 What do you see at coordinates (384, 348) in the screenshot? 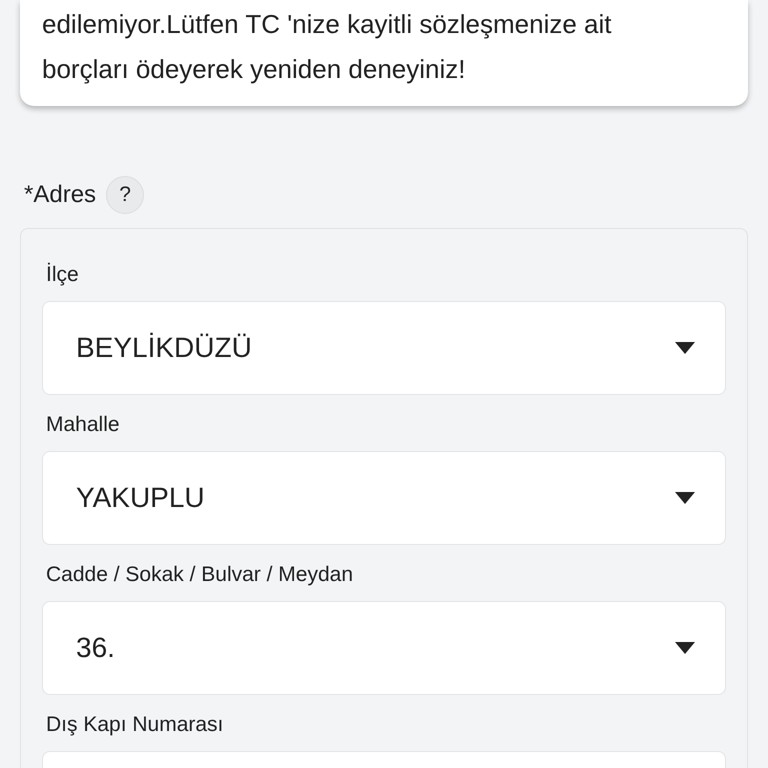
I see `dropdown-field: BEYLİKDÜZÜ` at bounding box center [384, 348].